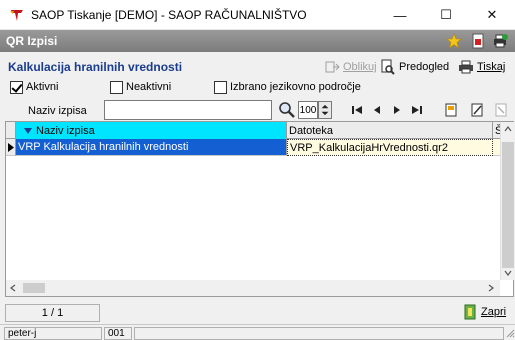 The height and width of the screenshot is (340, 515). Describe the element at coordinates (188, 110) in the screenshot. I see `search-input` at that location.